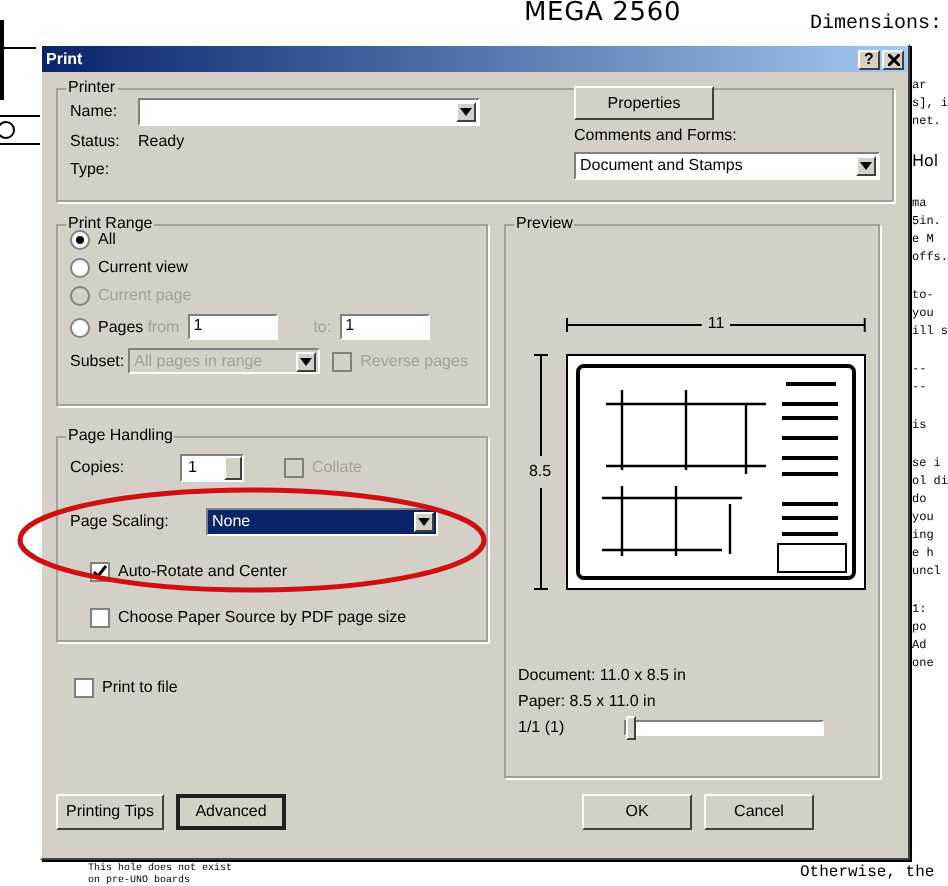 Image resolution: width=948 pixels, height=886 pixels. Describe the element at coordinates (20, 84) in the screenshot. I see `schematic-drawing` at that location.